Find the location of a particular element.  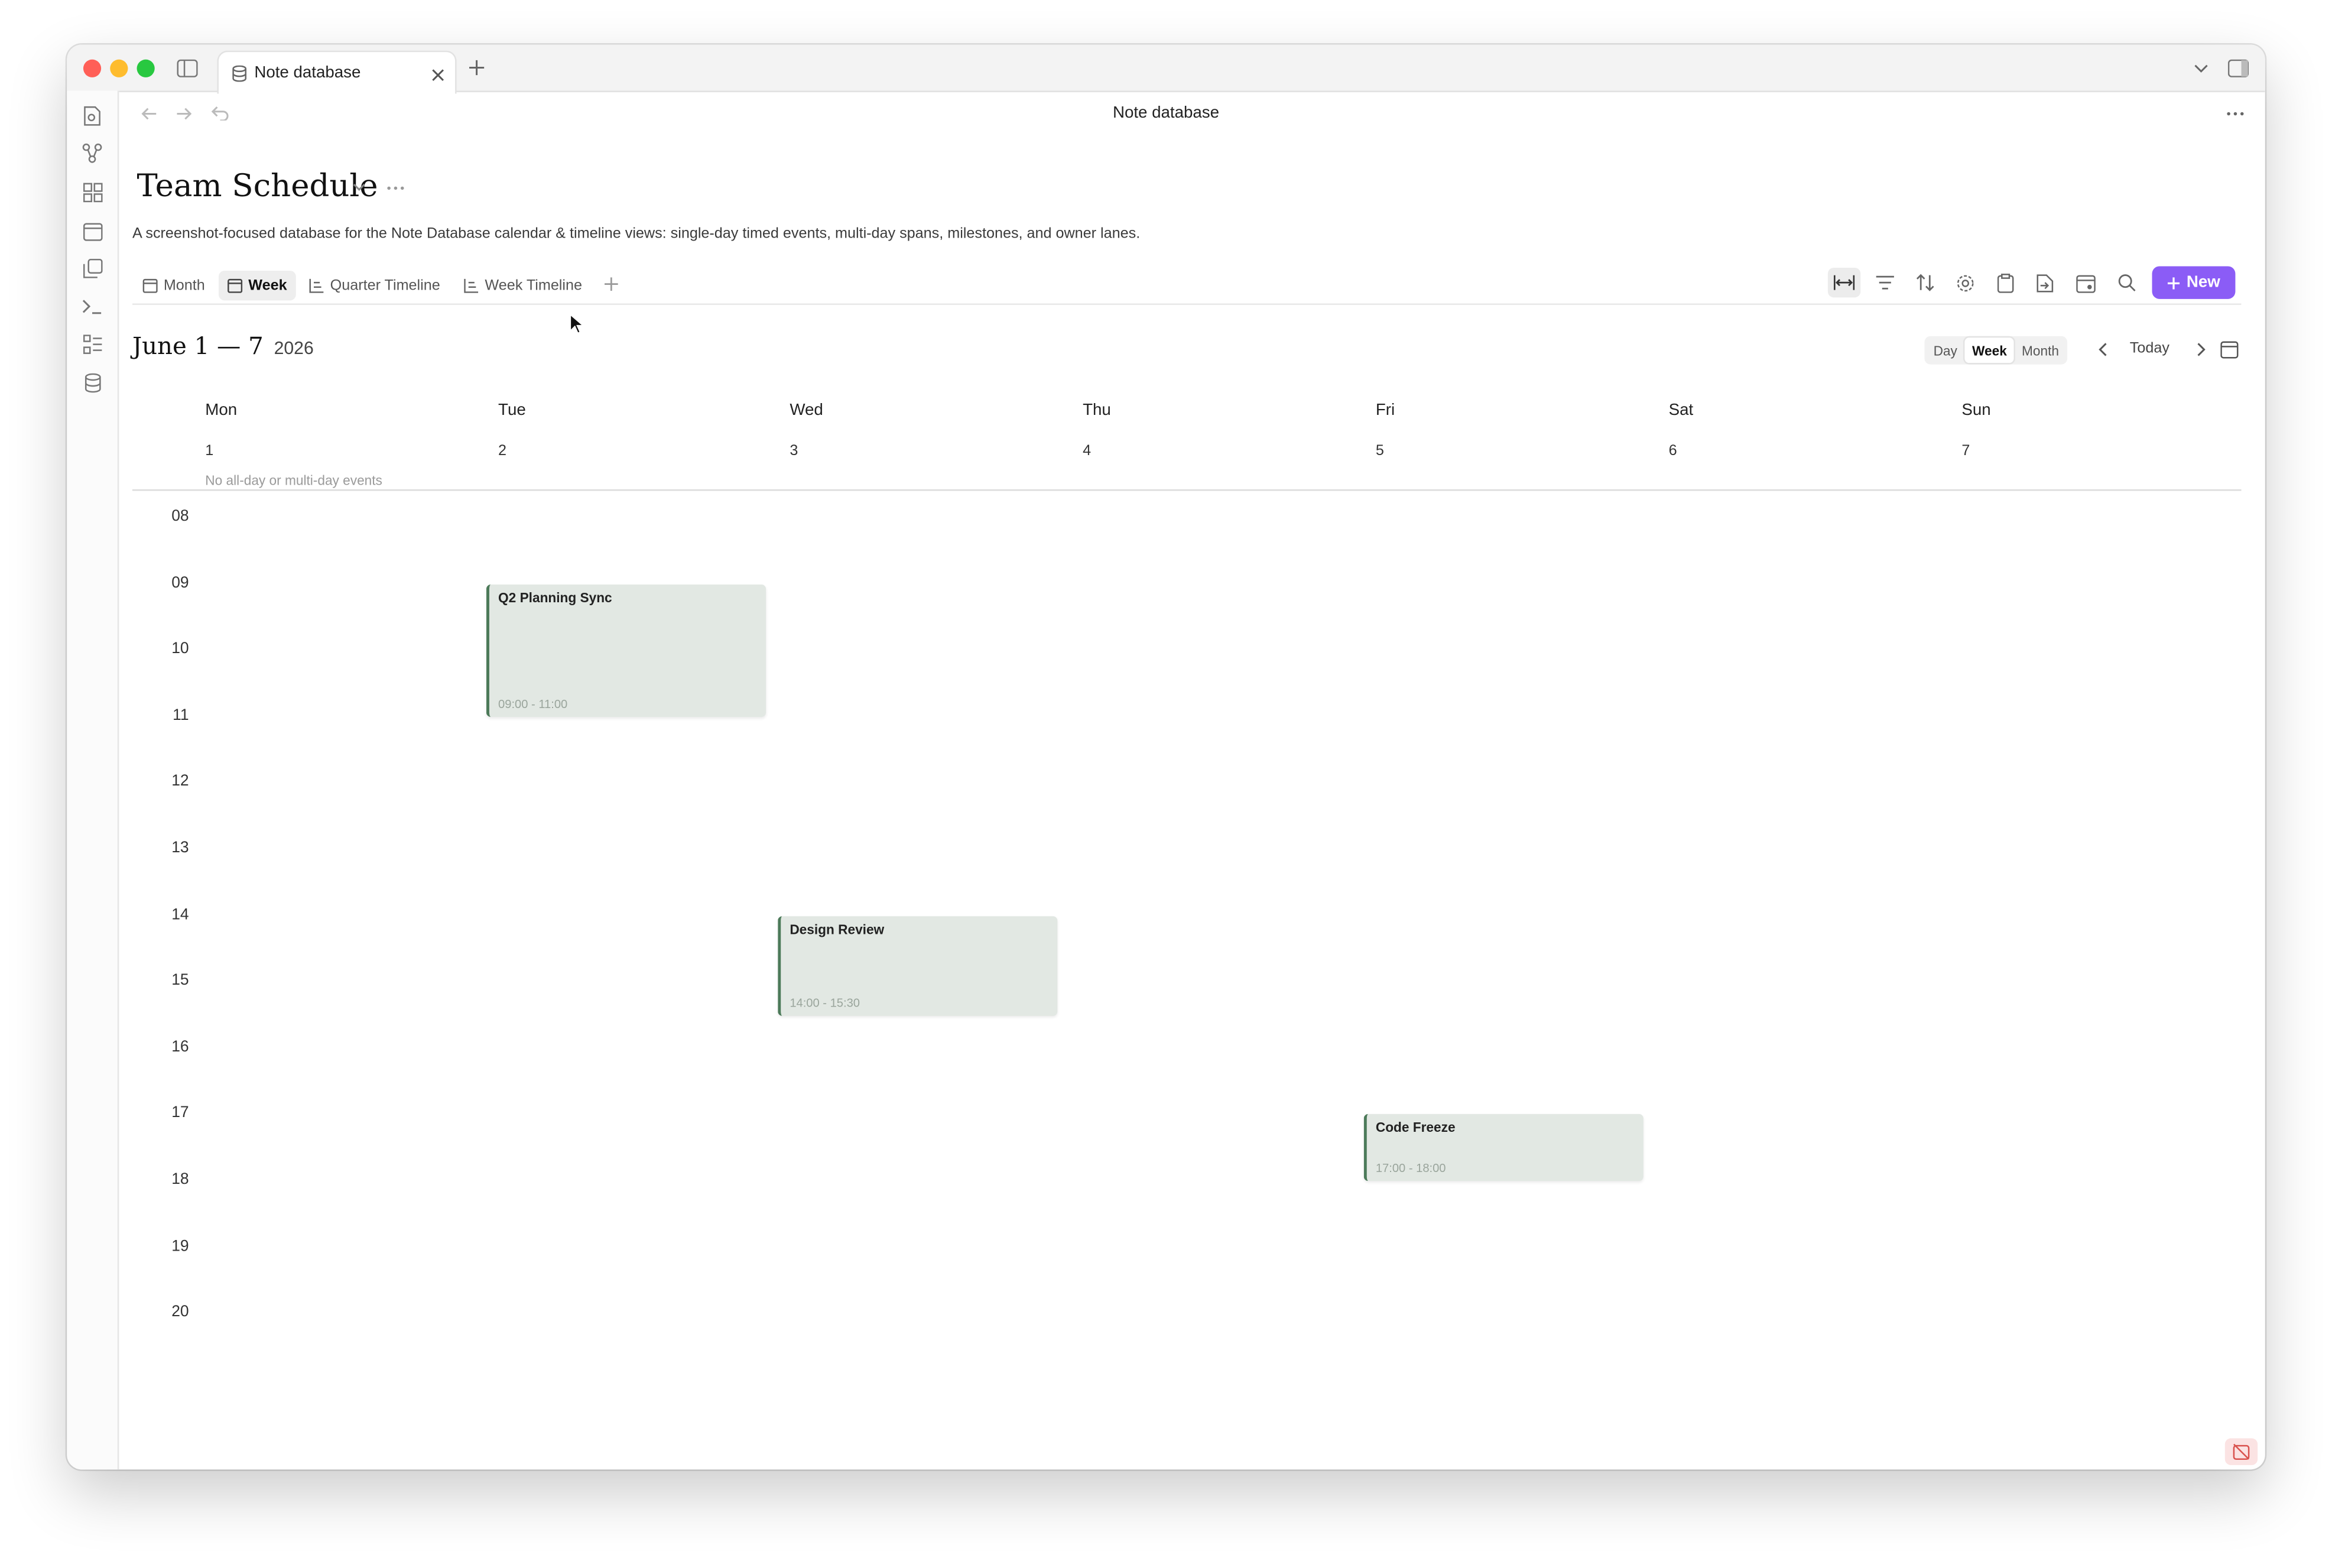

day-name: Tue is located at coordinates (512, 411).